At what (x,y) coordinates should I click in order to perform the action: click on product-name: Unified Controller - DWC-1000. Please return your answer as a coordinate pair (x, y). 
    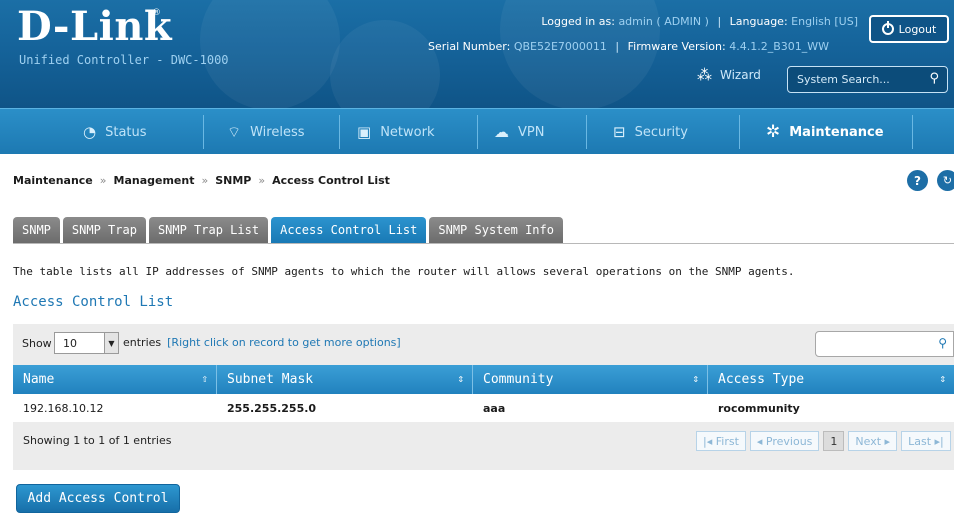
    Looking at the image, I should click on (124, 60).